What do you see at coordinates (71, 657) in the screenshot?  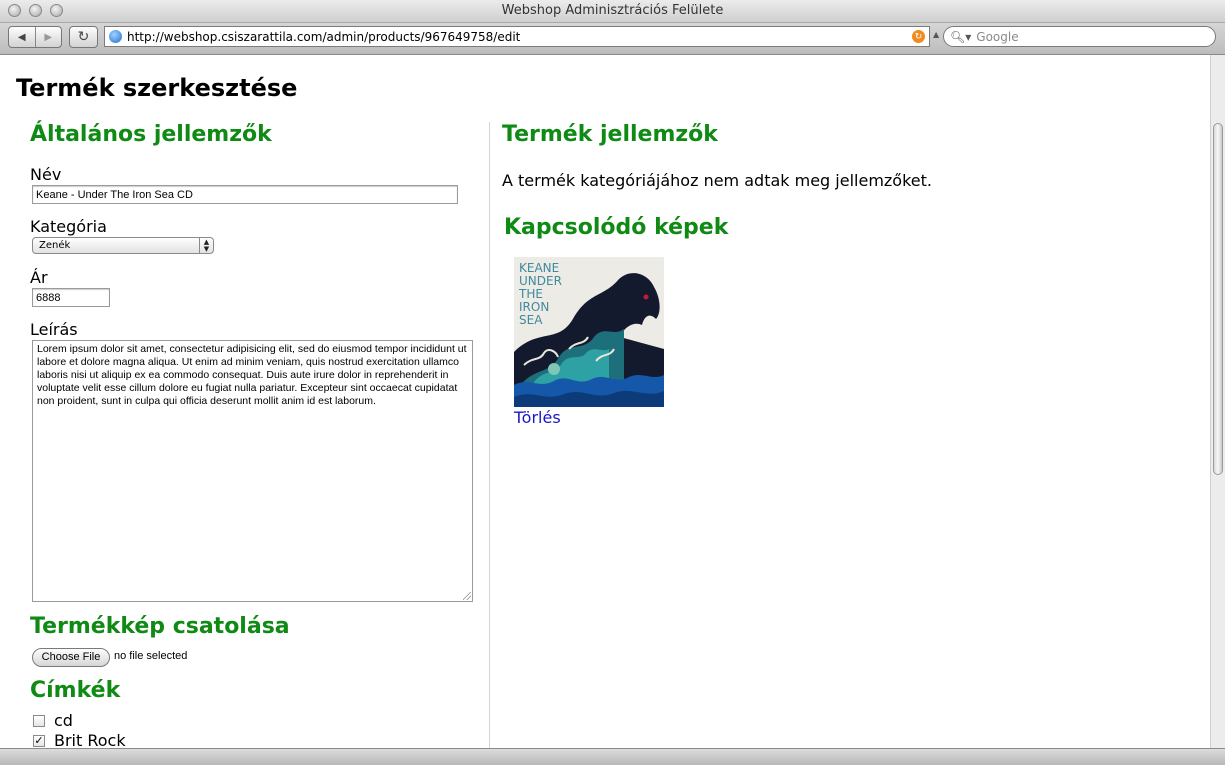 I see `choose-file-button: Choose File` at bounding box center [71, 657].